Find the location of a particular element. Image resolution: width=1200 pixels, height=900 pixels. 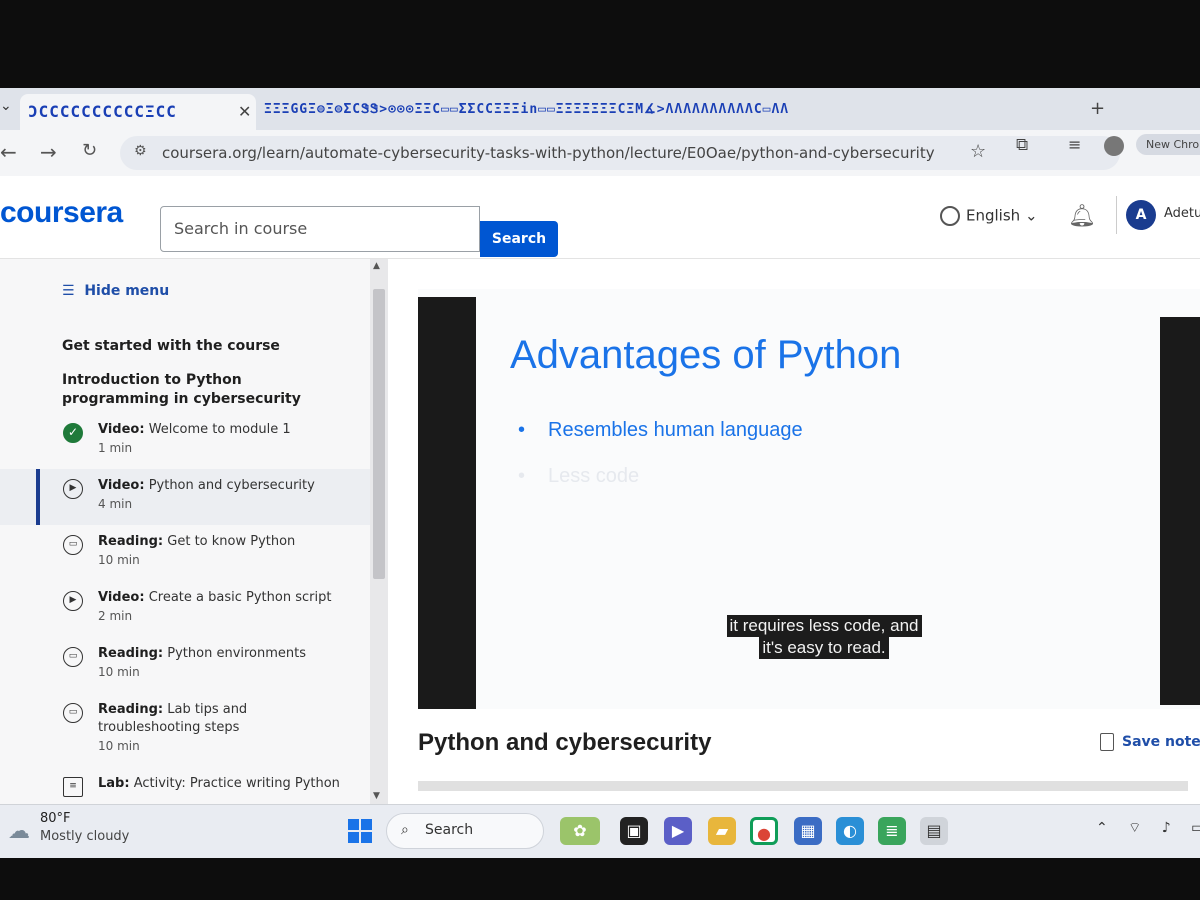

item-title: Create a basic Python script is located at coordinates (240, 597).